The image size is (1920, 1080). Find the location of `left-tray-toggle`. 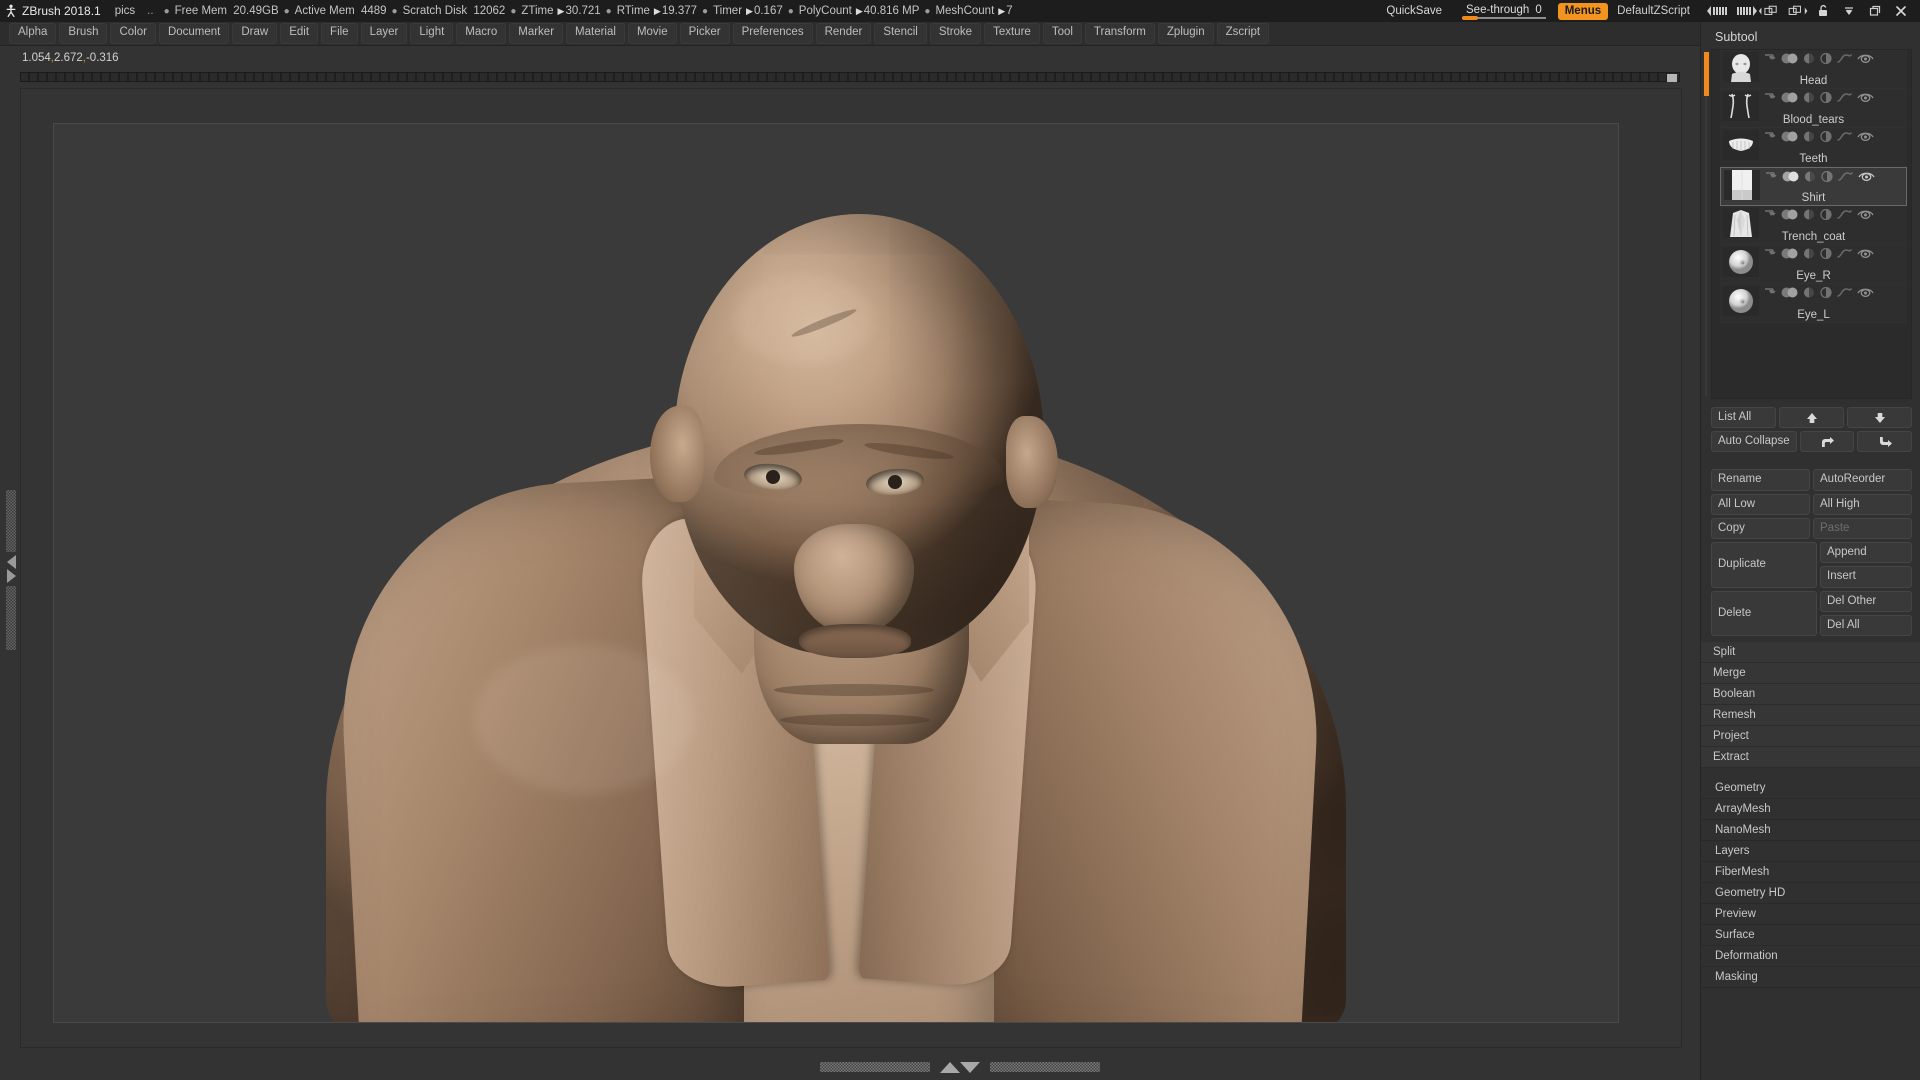

left-tray-toggle is located at coordinates (11, 570).